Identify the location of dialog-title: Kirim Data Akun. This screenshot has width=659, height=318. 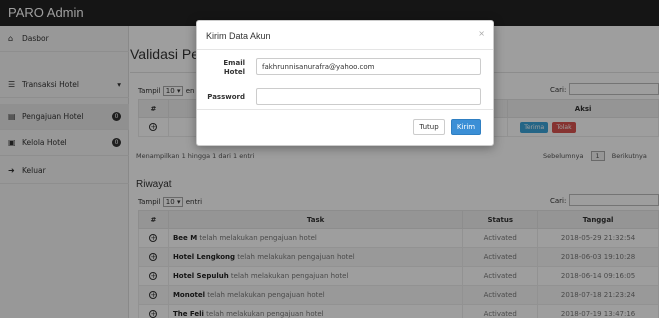
(238, 36).